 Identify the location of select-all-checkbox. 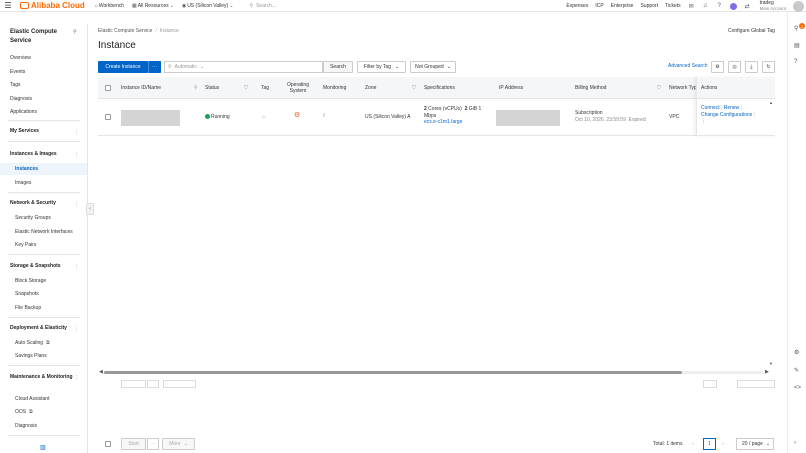
(108, 88).